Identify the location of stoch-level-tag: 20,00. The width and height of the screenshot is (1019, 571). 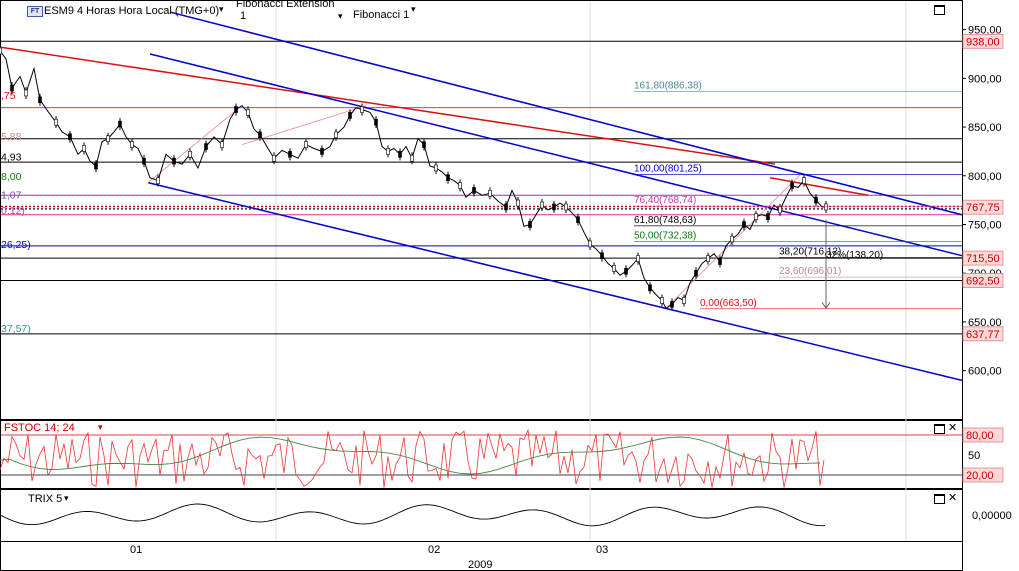
(980, 476).